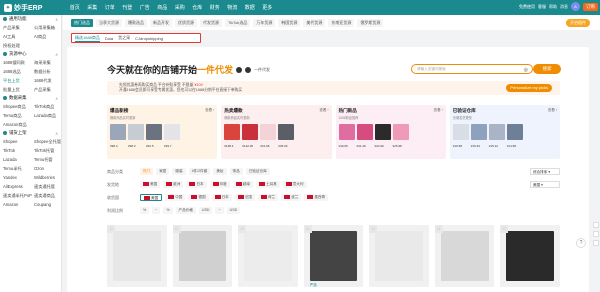  I want to click on nav-item-1: 采集, so click(93, 7).